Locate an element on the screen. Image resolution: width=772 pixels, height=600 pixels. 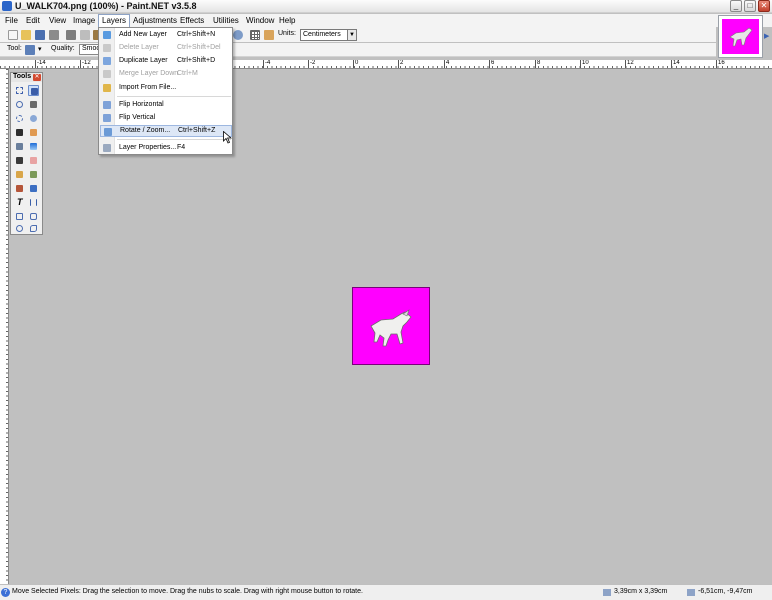
cursor-position: -6,51cm, -9,47cm is located at coordinates (725, 591).